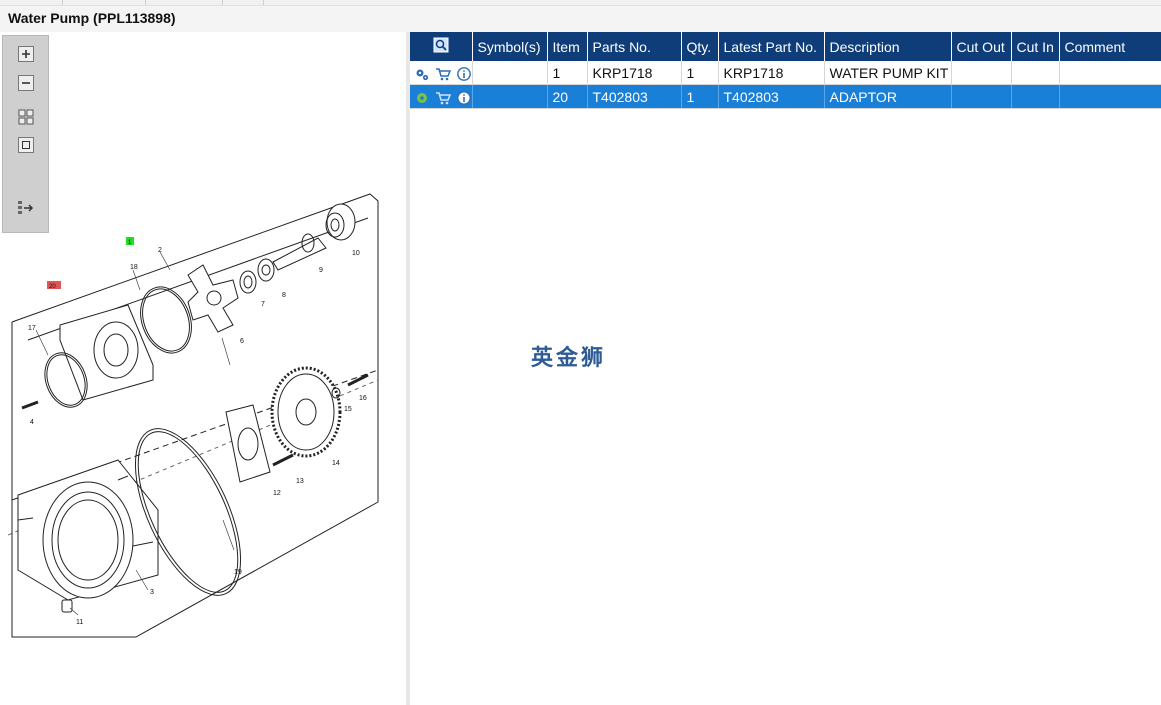 The height and width of the screenshot is (705, 1161). I want to click on callout-8: 8, so click(284, 295).